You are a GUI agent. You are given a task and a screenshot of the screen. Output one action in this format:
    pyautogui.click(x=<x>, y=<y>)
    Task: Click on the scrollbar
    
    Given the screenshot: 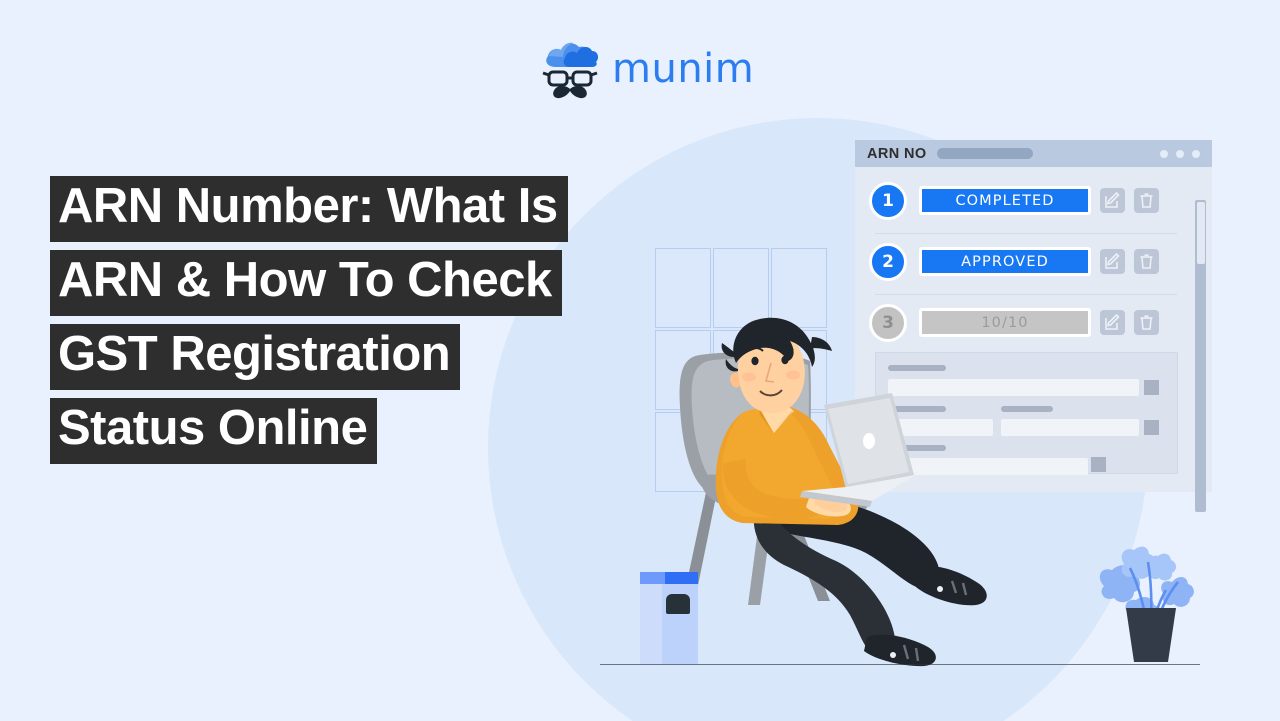 What is the action you would take?
    pyautogui.click(x=1200, y=356)
    